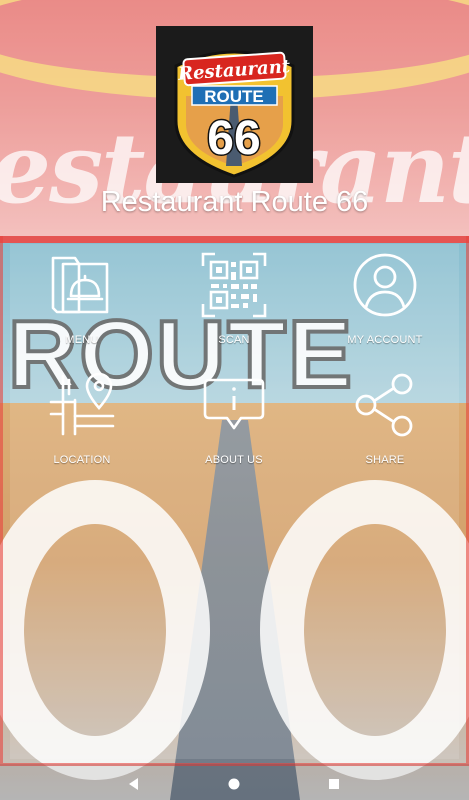 This screenshot has width=469, height=800. Describe the element at coordinates (82, 340) in the screenshot. I see `menu-label: MENU` at that location.